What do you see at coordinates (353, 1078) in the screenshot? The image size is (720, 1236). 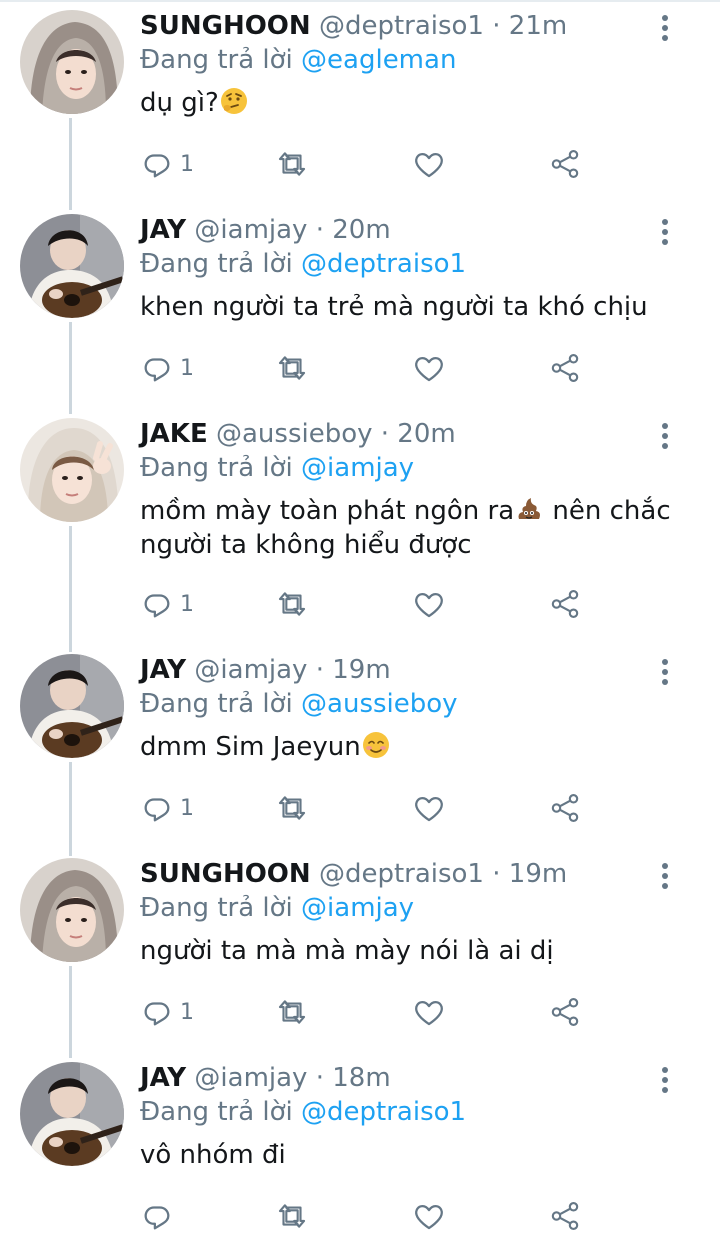 I see `timestamp: · 18m` at bounding box center [353, 1078].